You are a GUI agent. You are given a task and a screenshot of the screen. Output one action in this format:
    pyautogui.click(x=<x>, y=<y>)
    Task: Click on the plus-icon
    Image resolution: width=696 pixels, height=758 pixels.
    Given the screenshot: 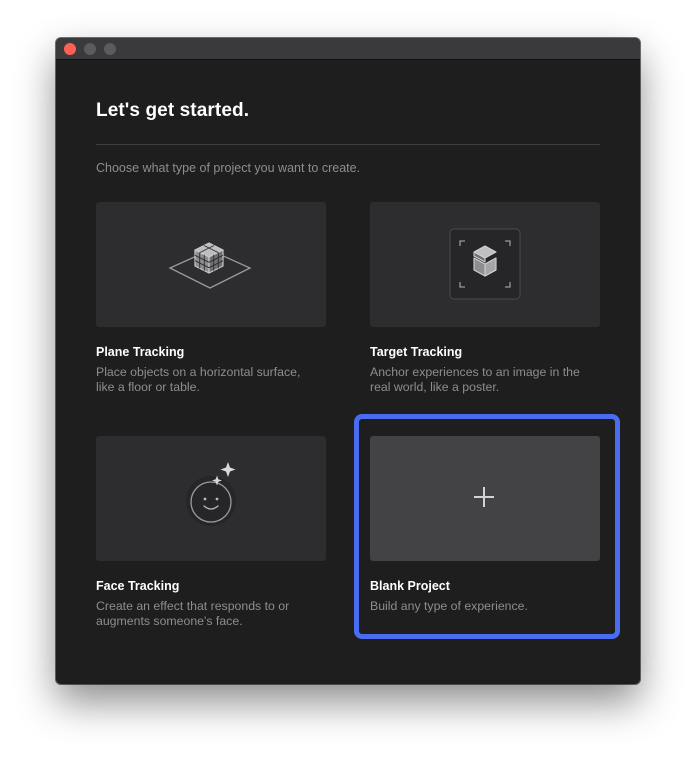 What is the action you would take?
    pyautogui.click(x=485, y=498)
    